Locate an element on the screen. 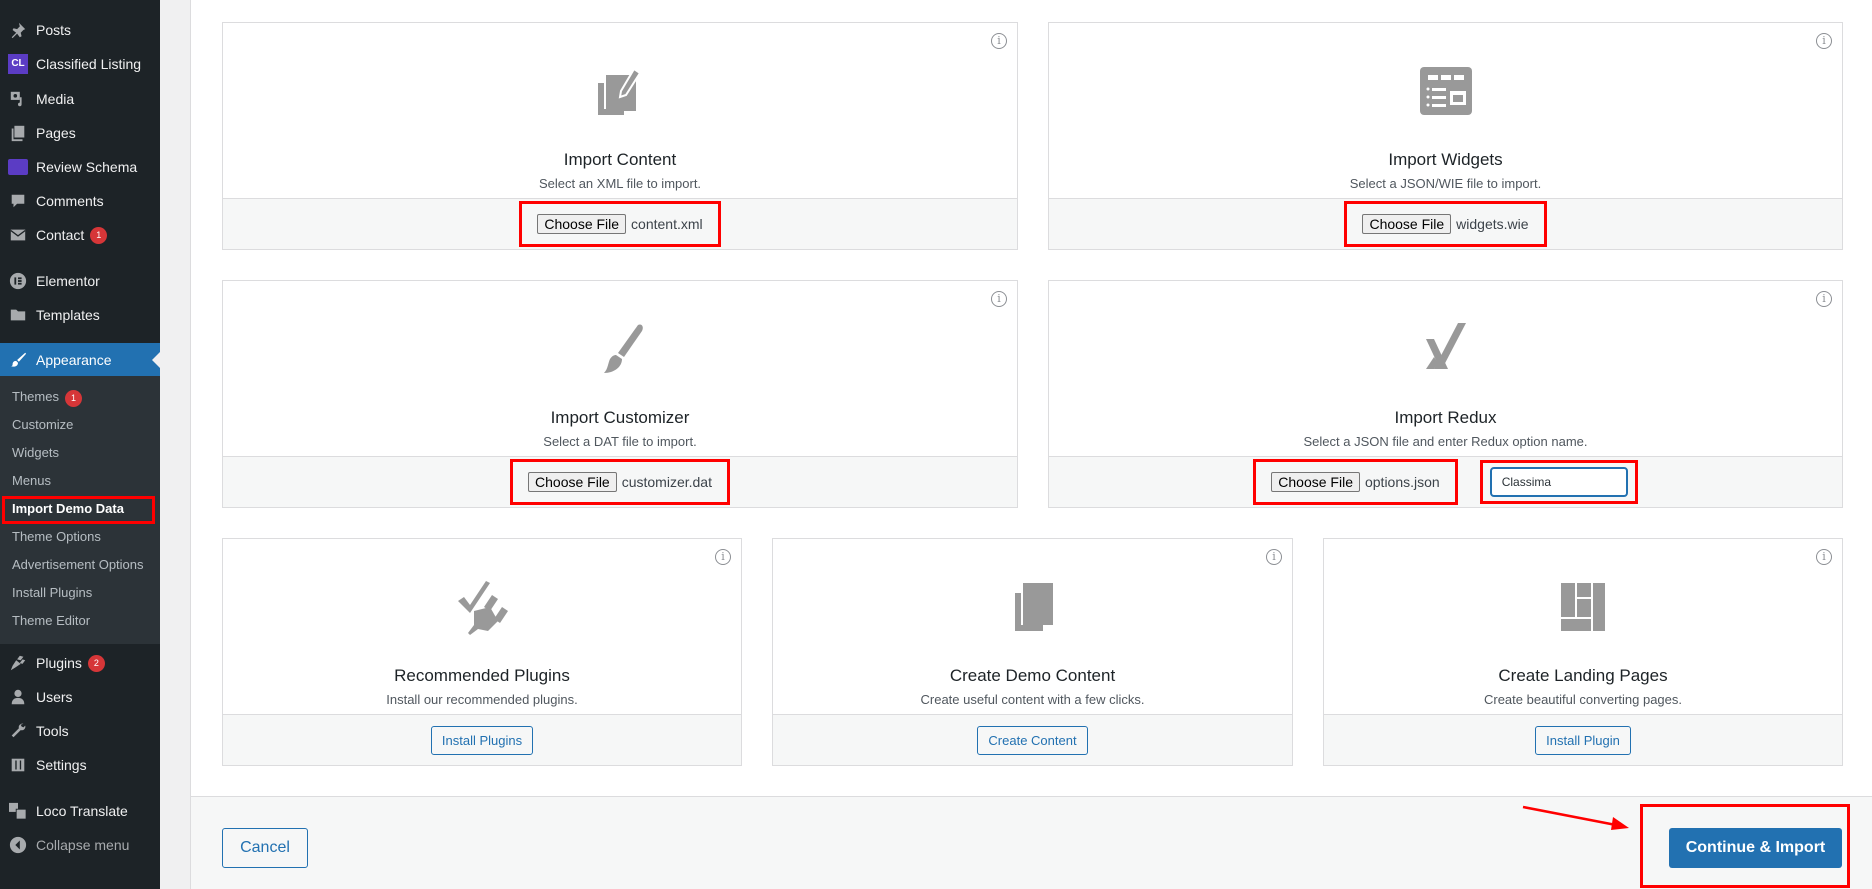 This screenshot has height=889, width=1872. highlight-box-widgets-file: Choose File widgets.wie is located at coordinates (1445, 224).